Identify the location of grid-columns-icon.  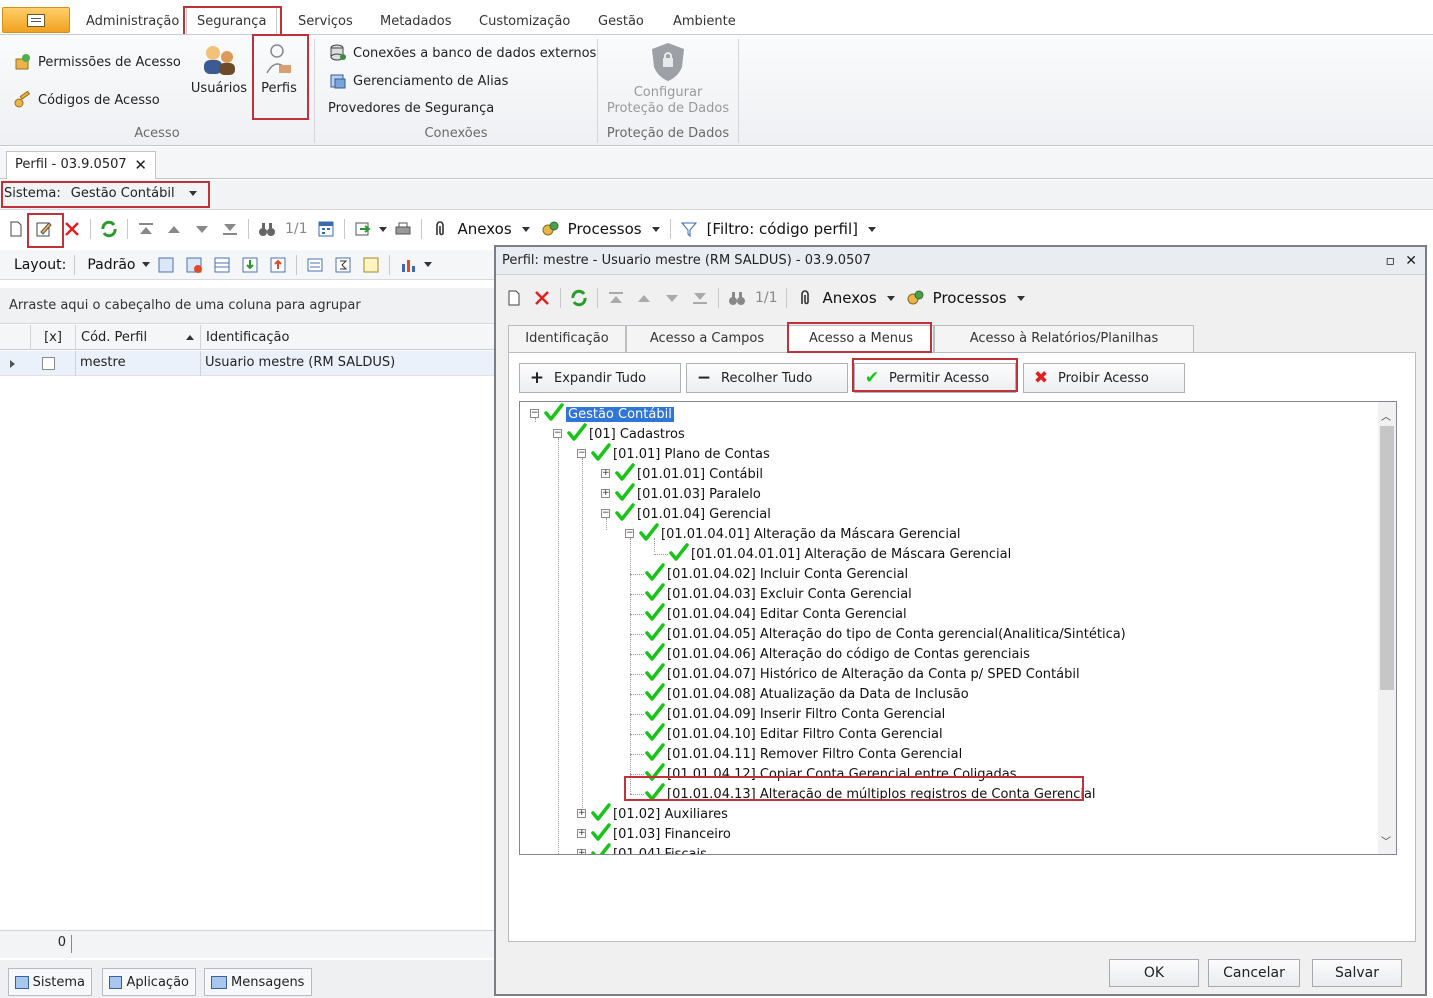
(222, 265).